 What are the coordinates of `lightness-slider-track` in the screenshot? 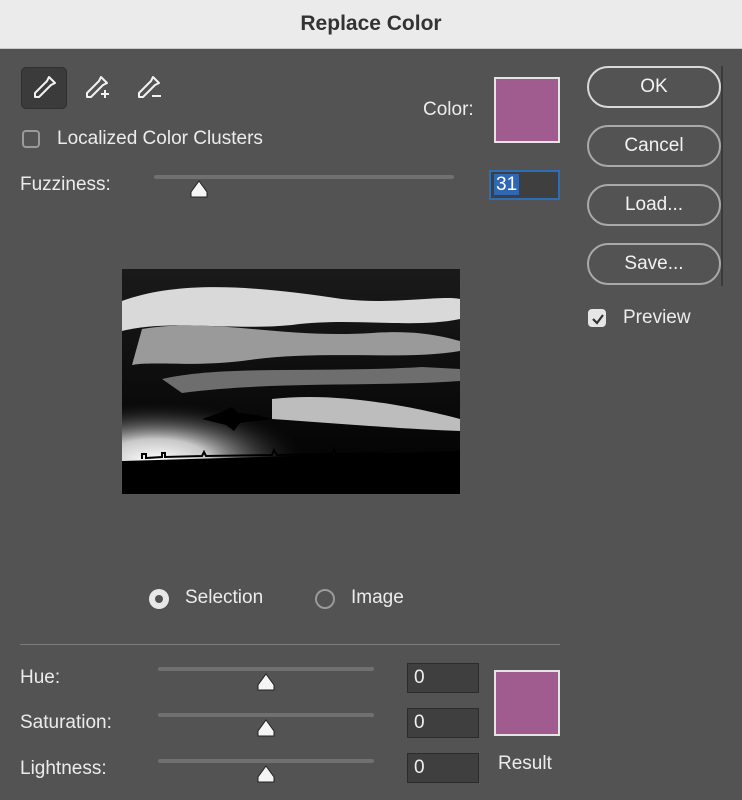 It's located at (266, 761).